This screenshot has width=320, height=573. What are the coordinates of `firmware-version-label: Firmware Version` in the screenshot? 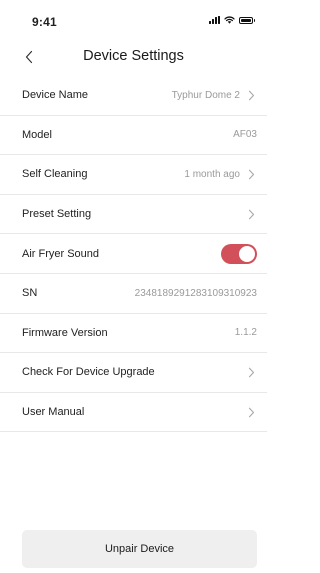 It's located at (65, 332).